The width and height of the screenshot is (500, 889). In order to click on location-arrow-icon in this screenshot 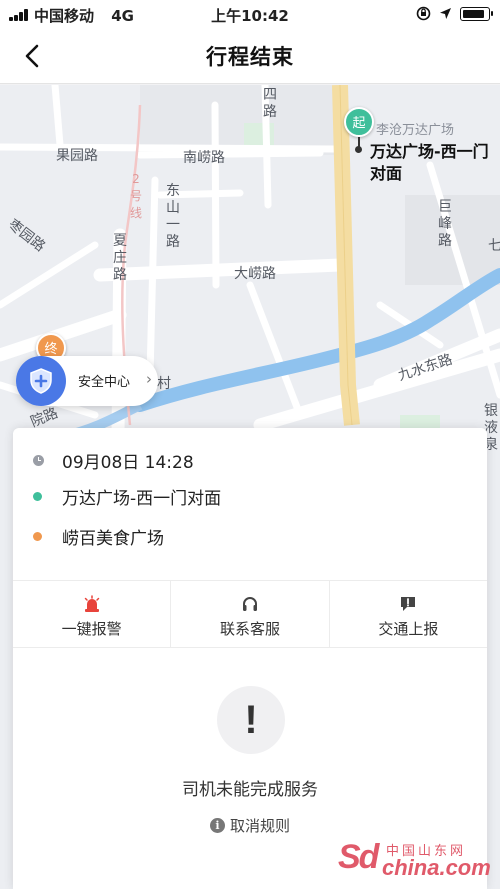, I will do `click(445, 13)`.